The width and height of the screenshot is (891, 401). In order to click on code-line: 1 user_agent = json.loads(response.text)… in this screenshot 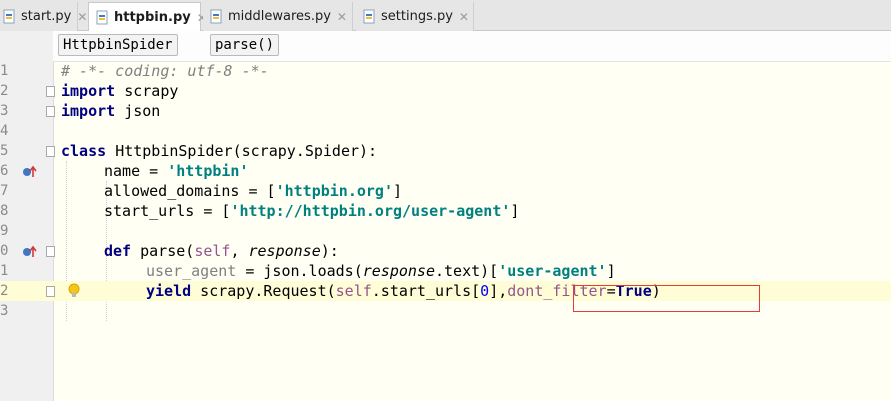, I will do `click(445, 271)`.